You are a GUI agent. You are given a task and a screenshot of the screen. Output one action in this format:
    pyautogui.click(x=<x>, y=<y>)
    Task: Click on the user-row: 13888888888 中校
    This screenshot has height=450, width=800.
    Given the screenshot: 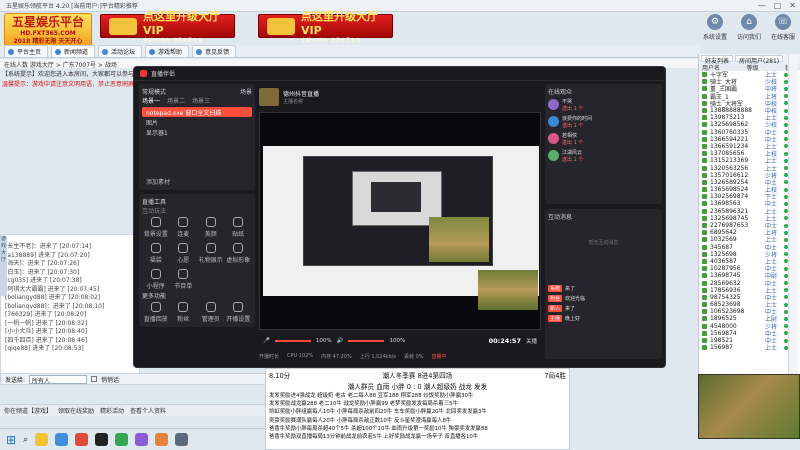 What is the action you would take?
    pyautogui.click(x=749, y=111)
    